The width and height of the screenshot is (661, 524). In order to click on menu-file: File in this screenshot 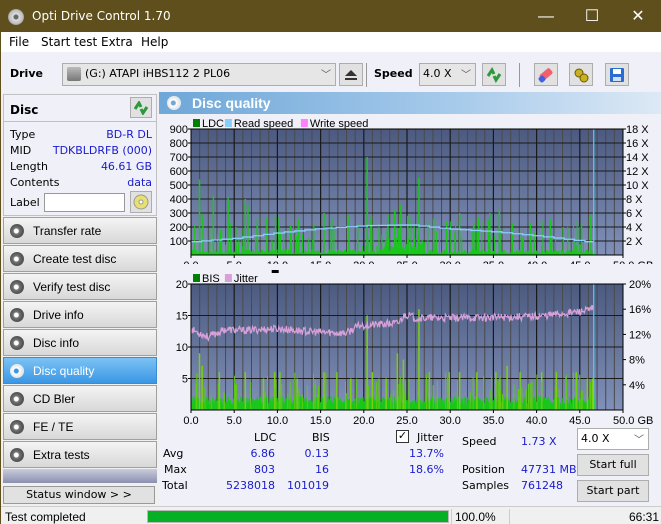, I will do `click(19, 42)`.